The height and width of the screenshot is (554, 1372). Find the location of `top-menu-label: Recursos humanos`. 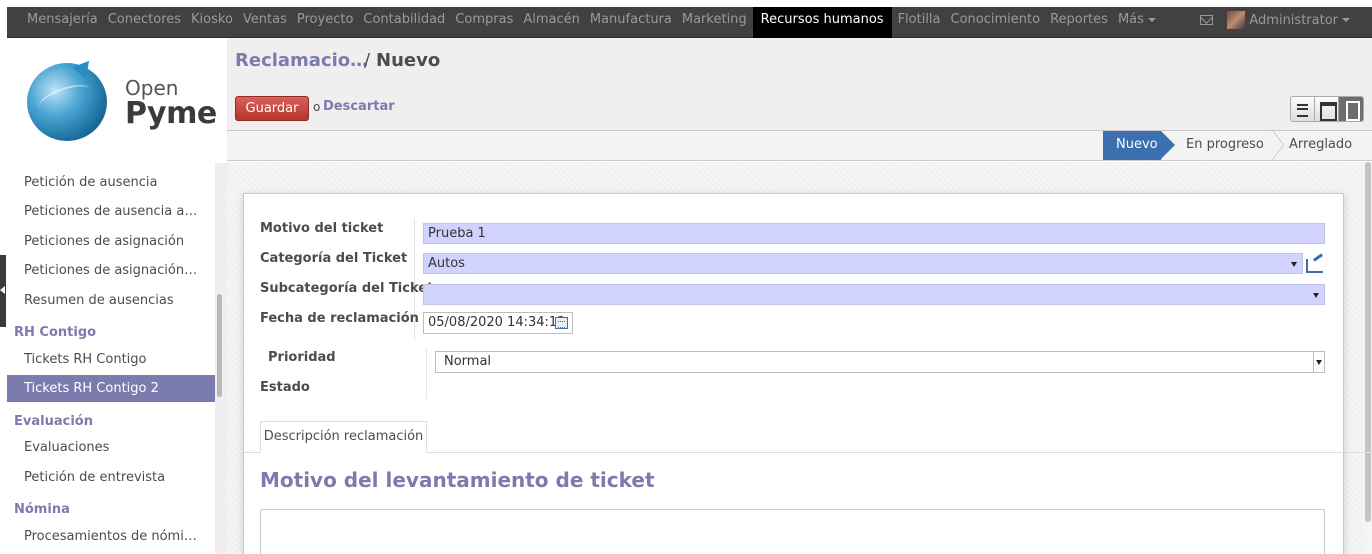

top-menu-label: Recursos humanos is located at coordinates (822, 19).